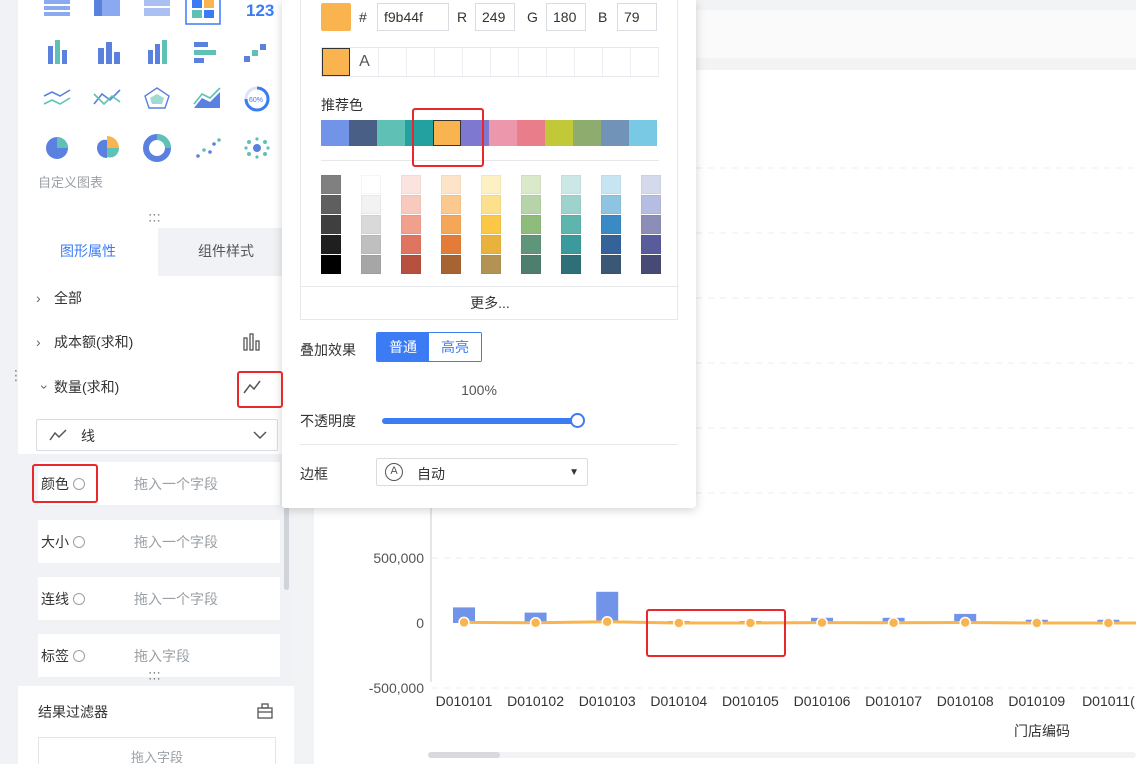 The height and width of the screenshot is (764, 1136). What do you see at coordinates (176, 599) in the screenshot?
I see `connect-field-placeholder: 拖入一个字段` at bounding box center [176, 599].